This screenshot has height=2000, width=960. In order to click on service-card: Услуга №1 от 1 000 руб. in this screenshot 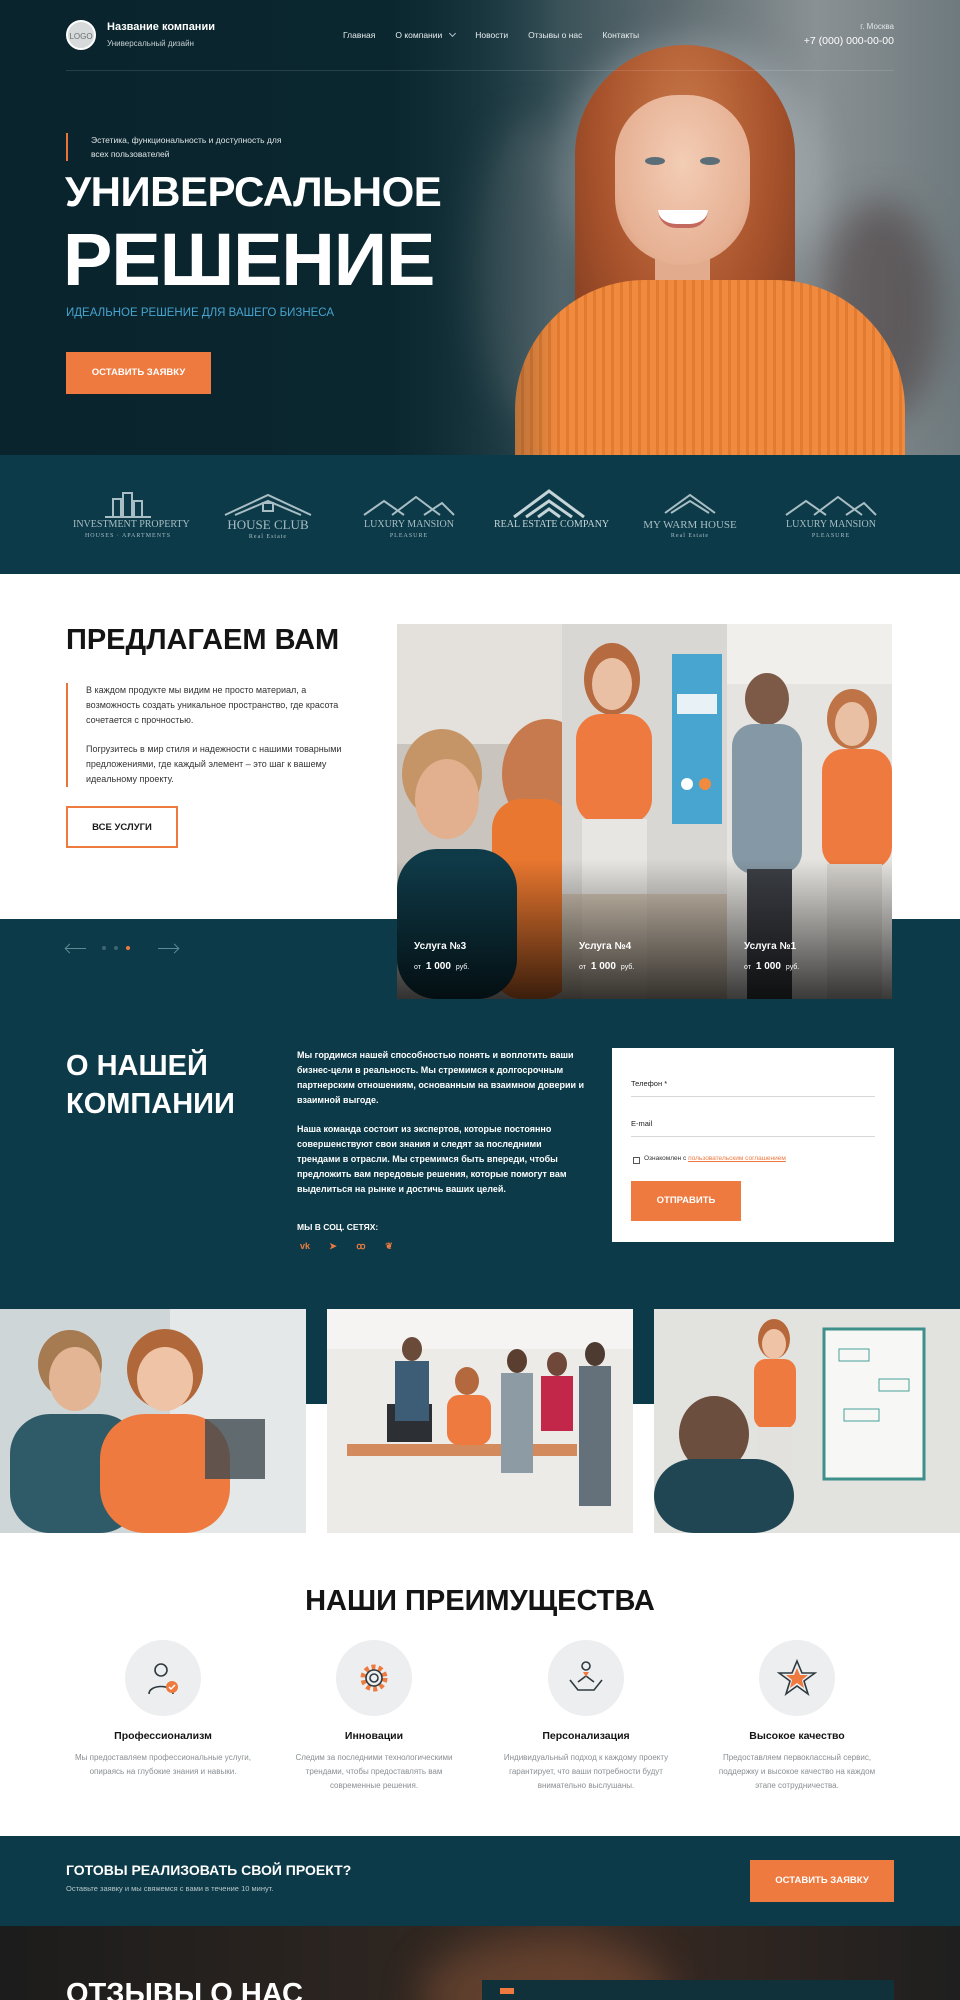, I will do `click(809, 811)`.